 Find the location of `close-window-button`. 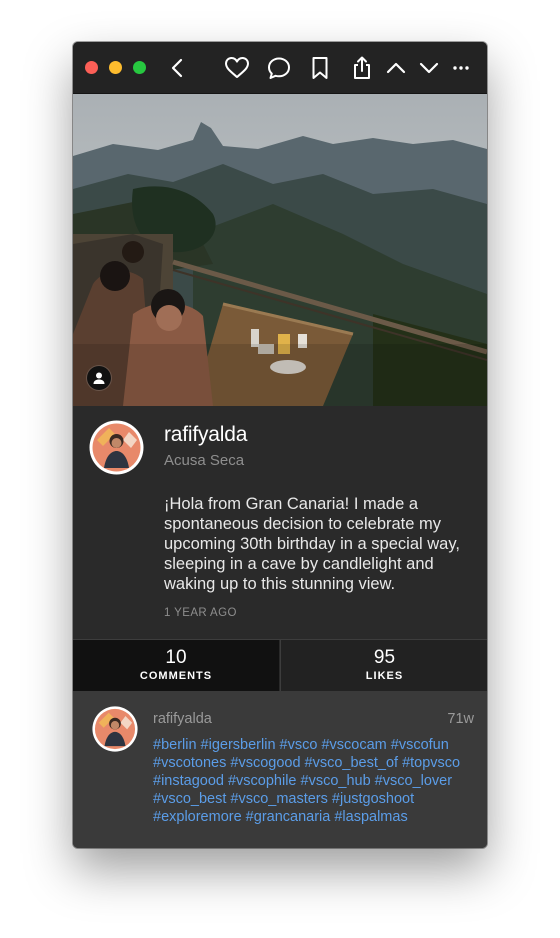

close-window-button is located at coordinates (91, 67).